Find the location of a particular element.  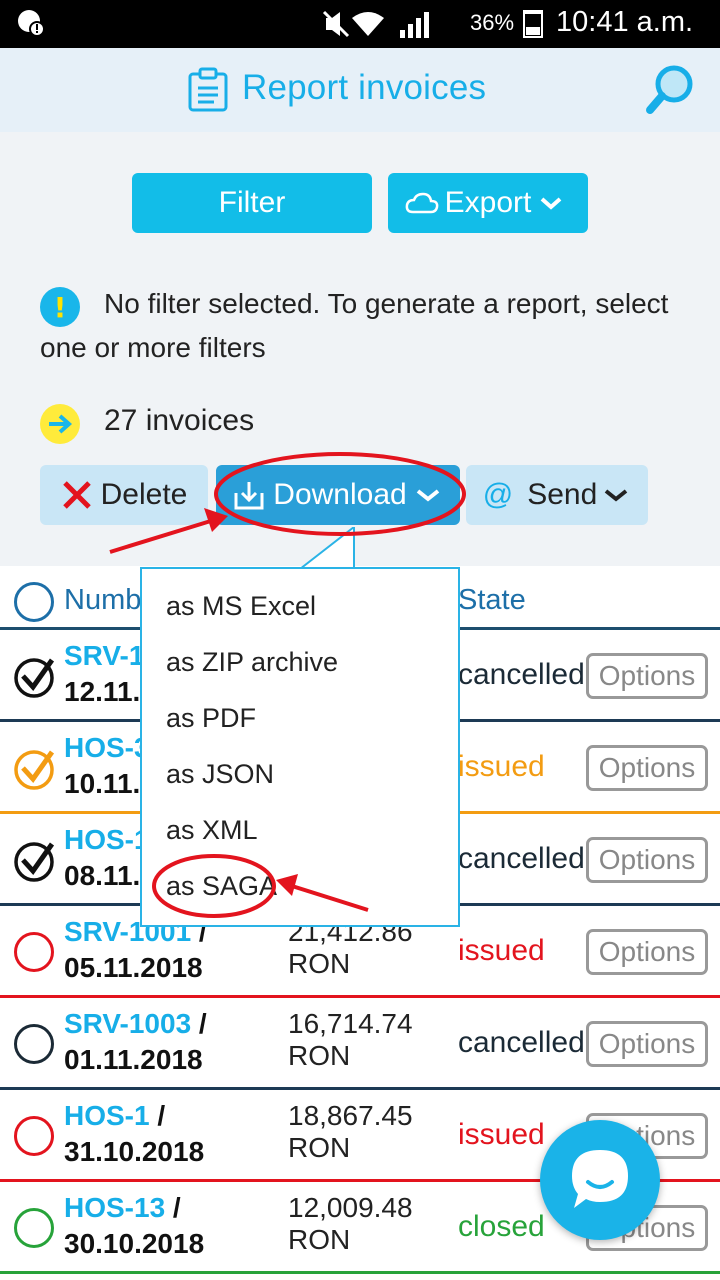

invoice-number-text: SRV-1003 is located at coordinates (128, 1023).